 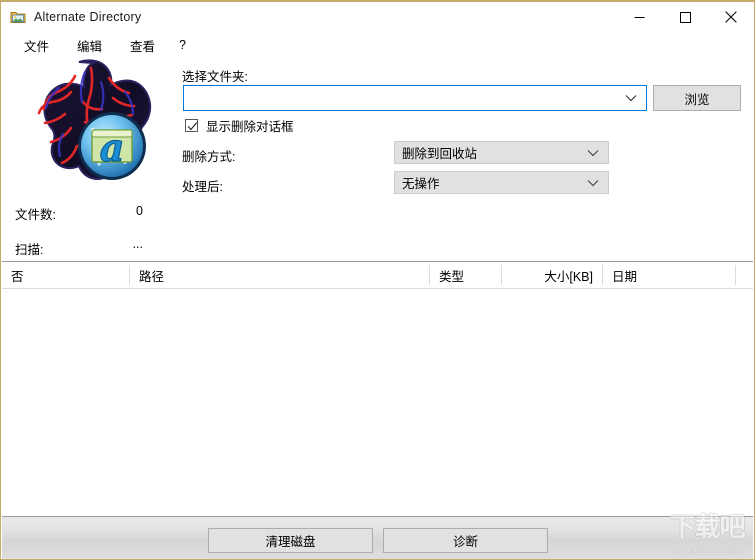 What do you see at coordinates (89, 45) in the screenshot?
I see `menu-item-edit: 编辑` at bounding box center [89, 45].